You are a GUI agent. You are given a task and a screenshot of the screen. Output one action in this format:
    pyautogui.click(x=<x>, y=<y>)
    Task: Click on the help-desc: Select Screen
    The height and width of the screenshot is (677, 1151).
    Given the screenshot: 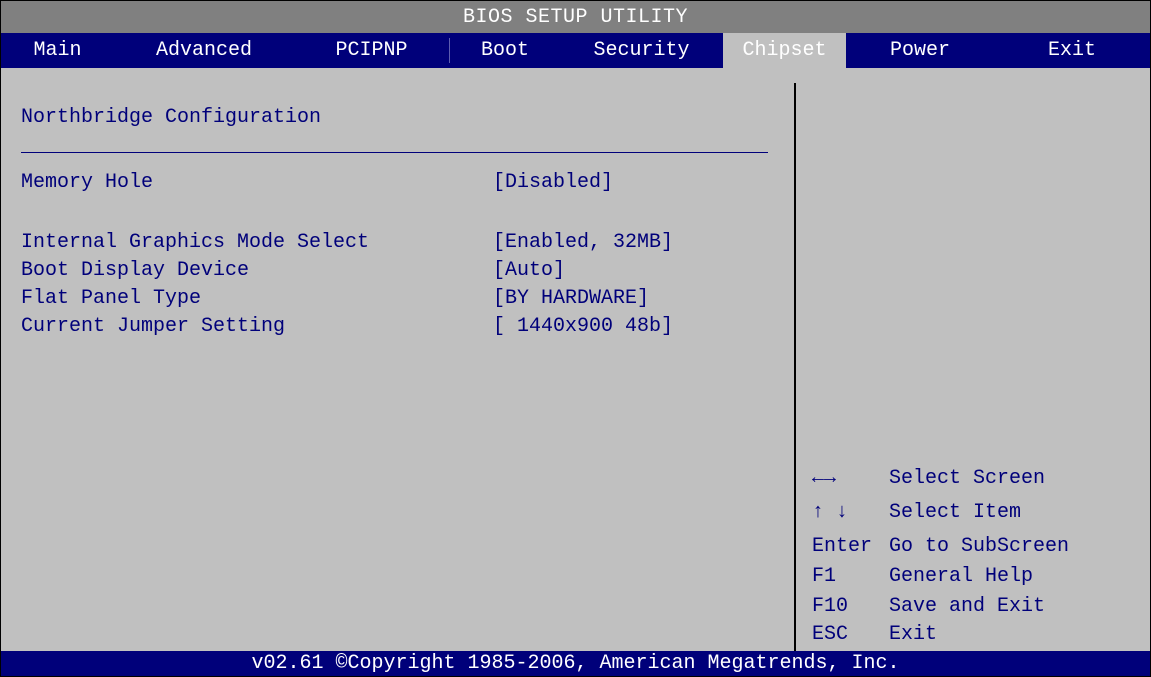 What is the action you would take?
    pyautogui.click(x=967, y=478)
    